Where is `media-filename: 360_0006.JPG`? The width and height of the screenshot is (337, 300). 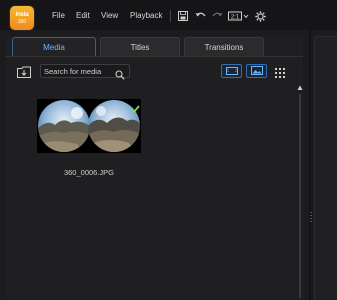
media-filename: 360_0006.JPG is located at coordinates (89, 172).